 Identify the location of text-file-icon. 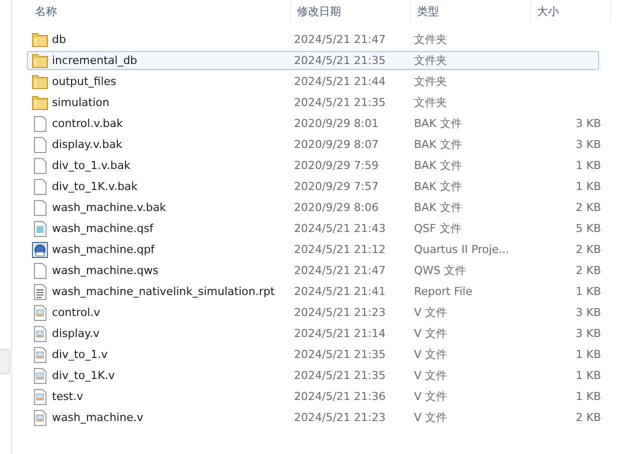
(40, 292).